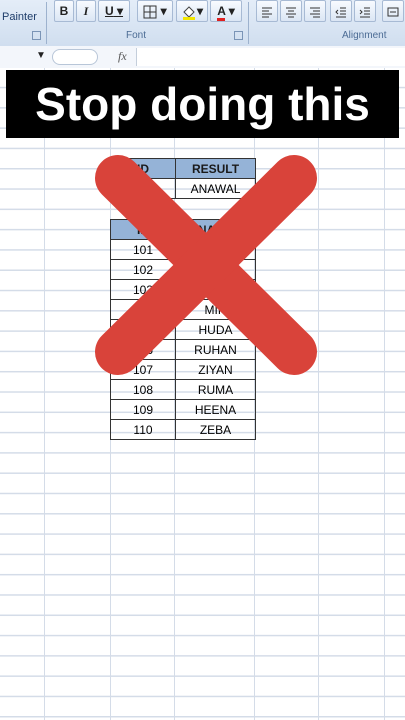 Image resolution: width=405 pixels, height=720 pixels. I want to click on table-row: 104 MIR, so click(183, 309).